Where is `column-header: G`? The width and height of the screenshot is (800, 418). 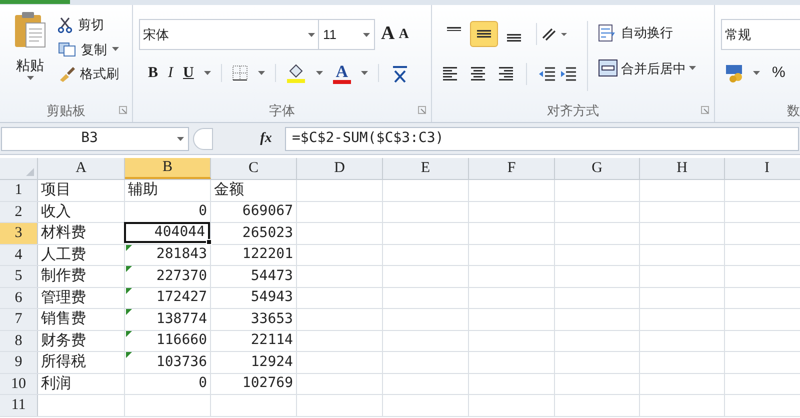
column-header: G is located at coordinates (597, 168).